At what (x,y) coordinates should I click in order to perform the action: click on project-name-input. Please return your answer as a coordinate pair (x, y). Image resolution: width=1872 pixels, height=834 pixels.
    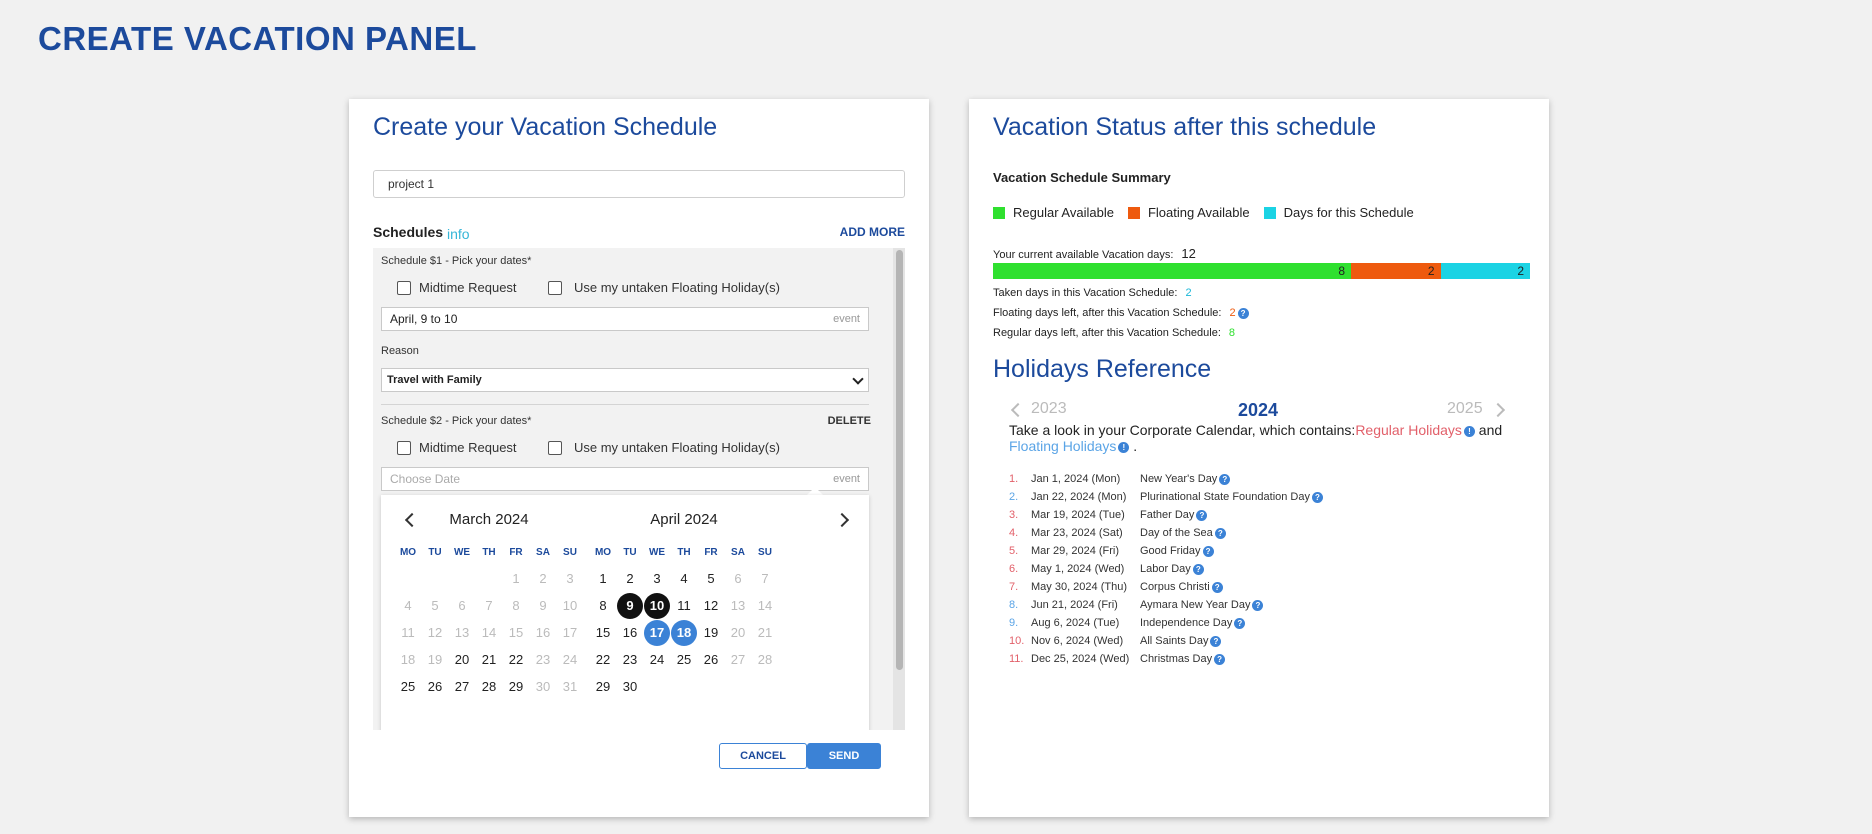
    Looking at the image, I should click on (639, 184).